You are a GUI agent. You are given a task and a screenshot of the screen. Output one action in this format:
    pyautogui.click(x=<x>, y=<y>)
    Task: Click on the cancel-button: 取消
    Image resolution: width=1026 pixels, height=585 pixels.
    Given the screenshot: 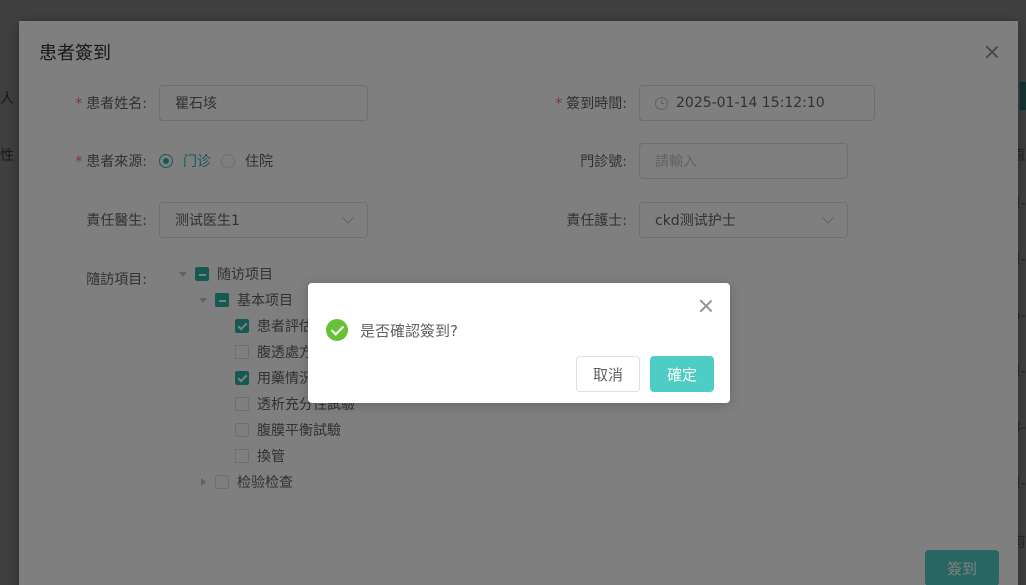 What is the action you would take?
    pyautogui.click(x=608, y=374)
    